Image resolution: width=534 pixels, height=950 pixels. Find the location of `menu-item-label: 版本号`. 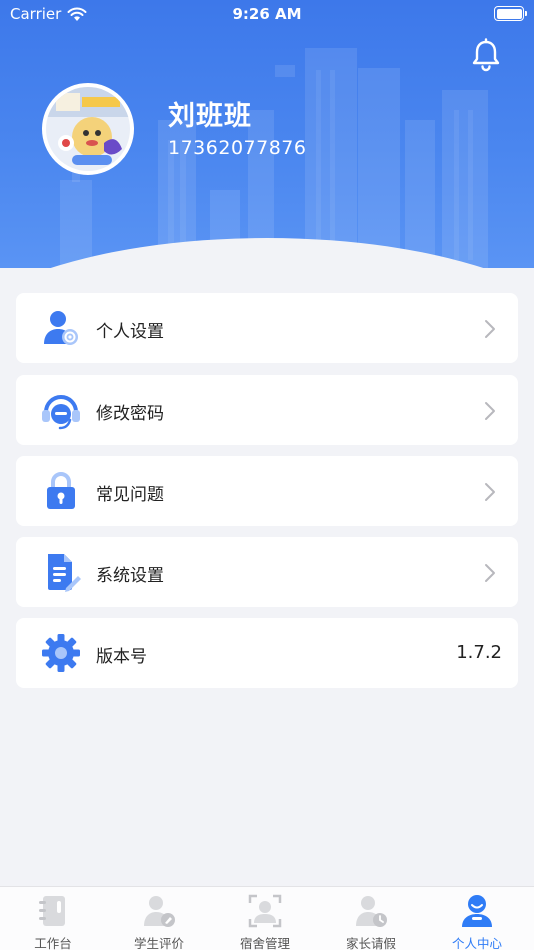

menu-item-label: 版本号 is located at coordinates (121, 657).